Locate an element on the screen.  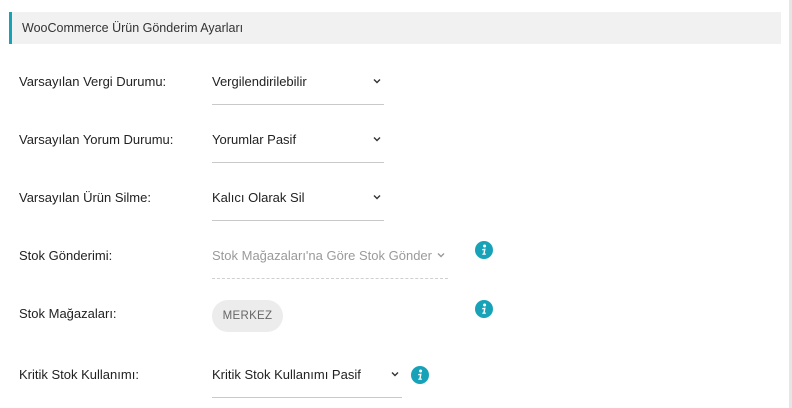
stock-sending-value: Stok Mağazaları'na Göre Stok Gönder is located at coordinates (322, 255).